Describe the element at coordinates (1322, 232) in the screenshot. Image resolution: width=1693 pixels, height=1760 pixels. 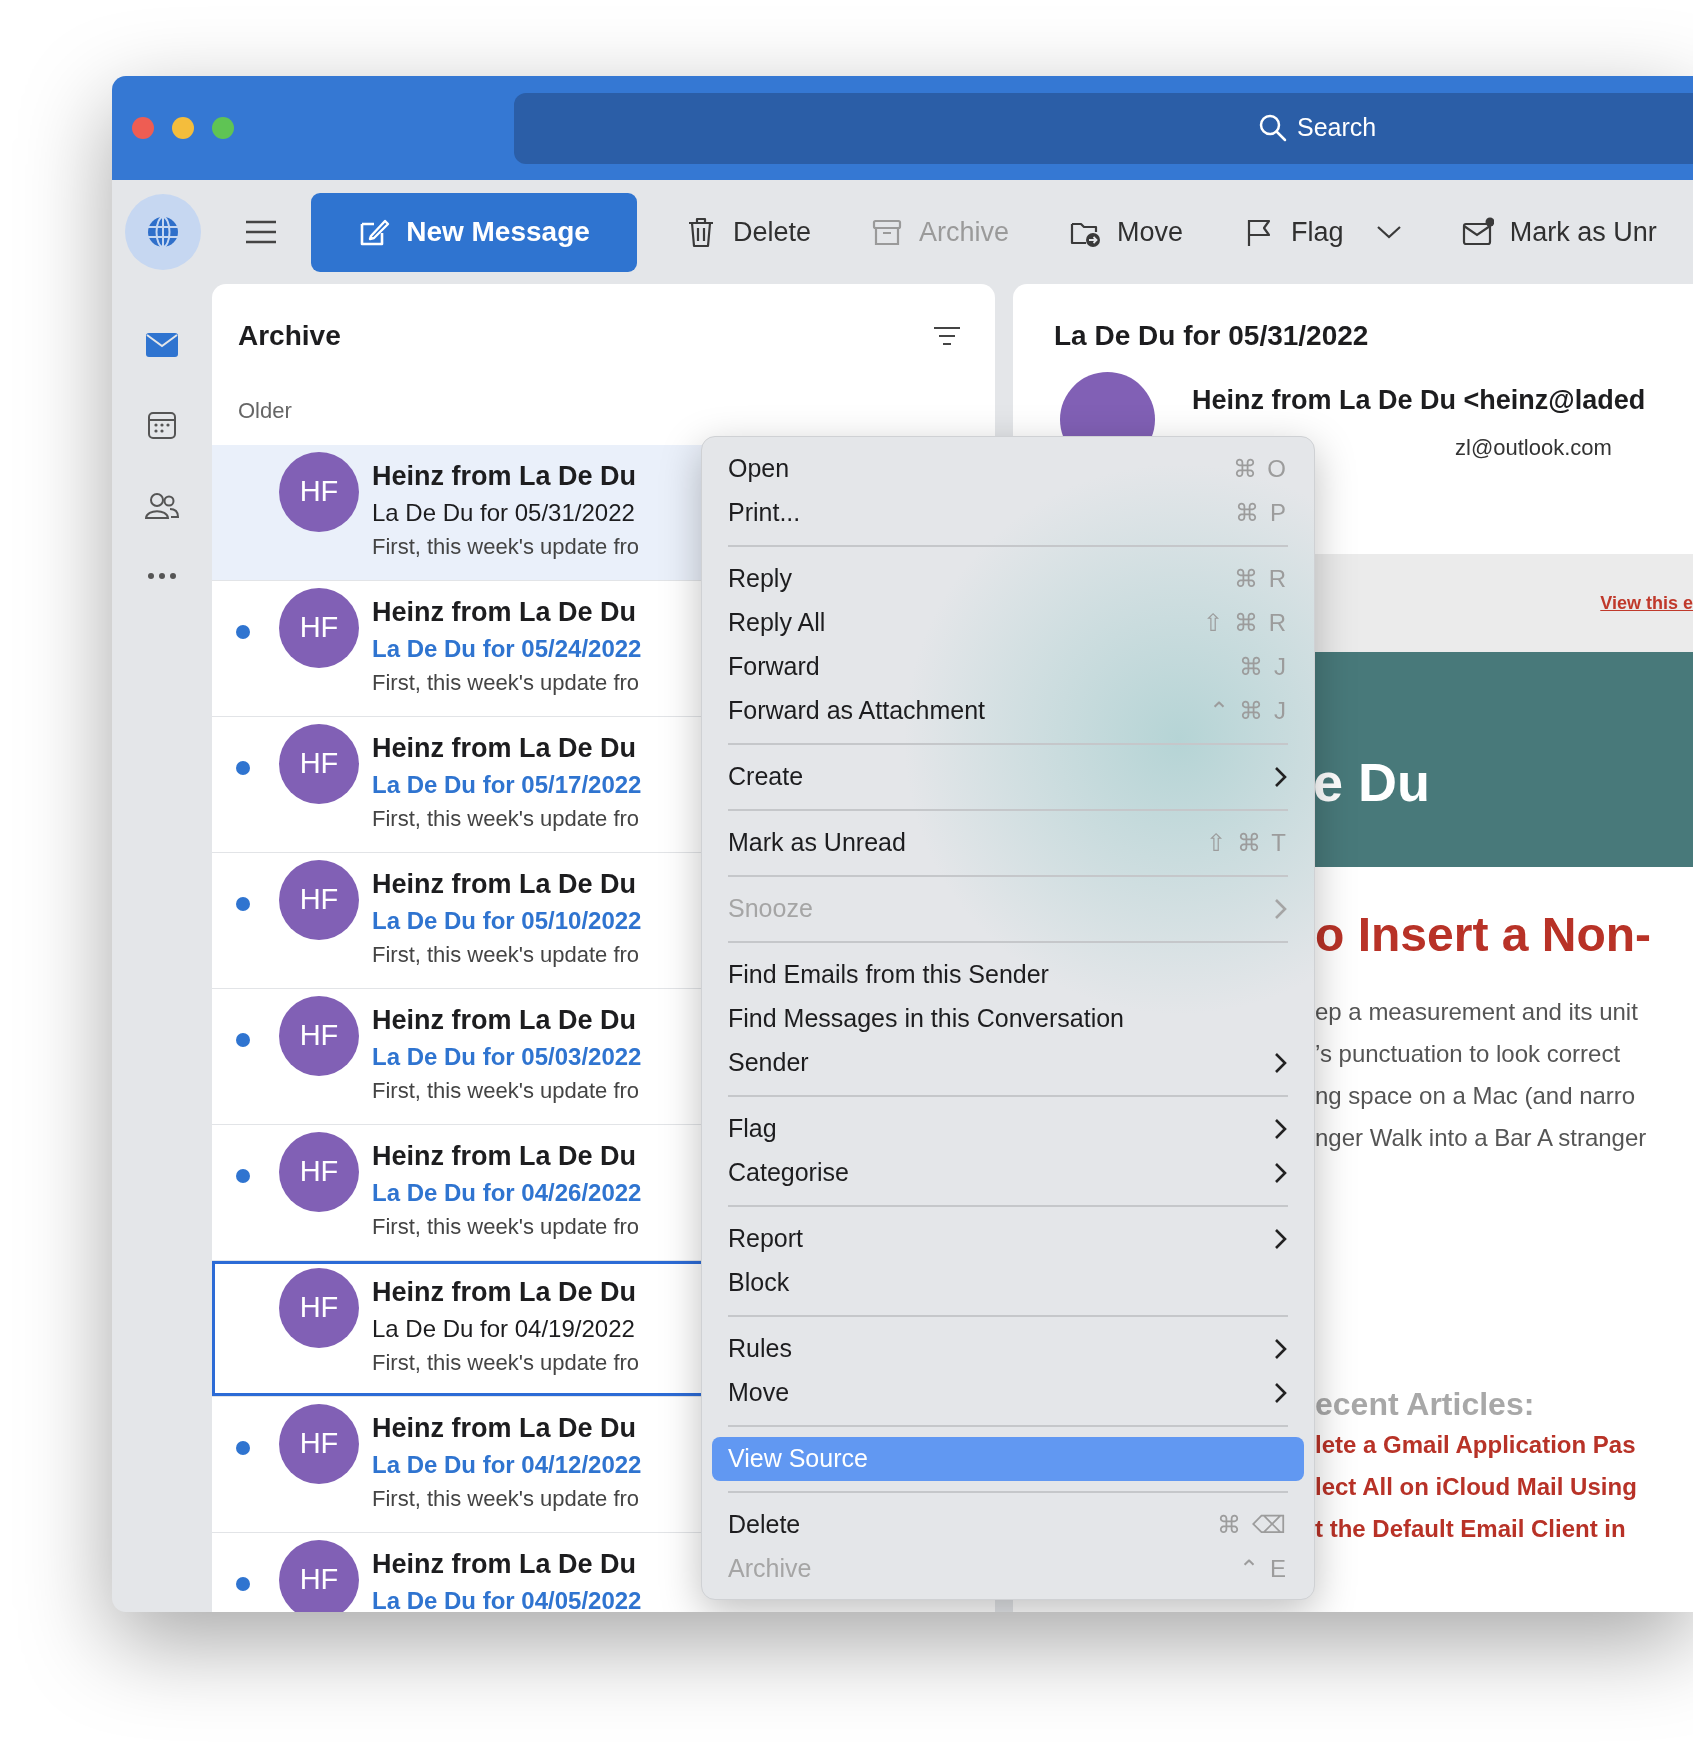
I see `toolbar-button: Flag` at that location.